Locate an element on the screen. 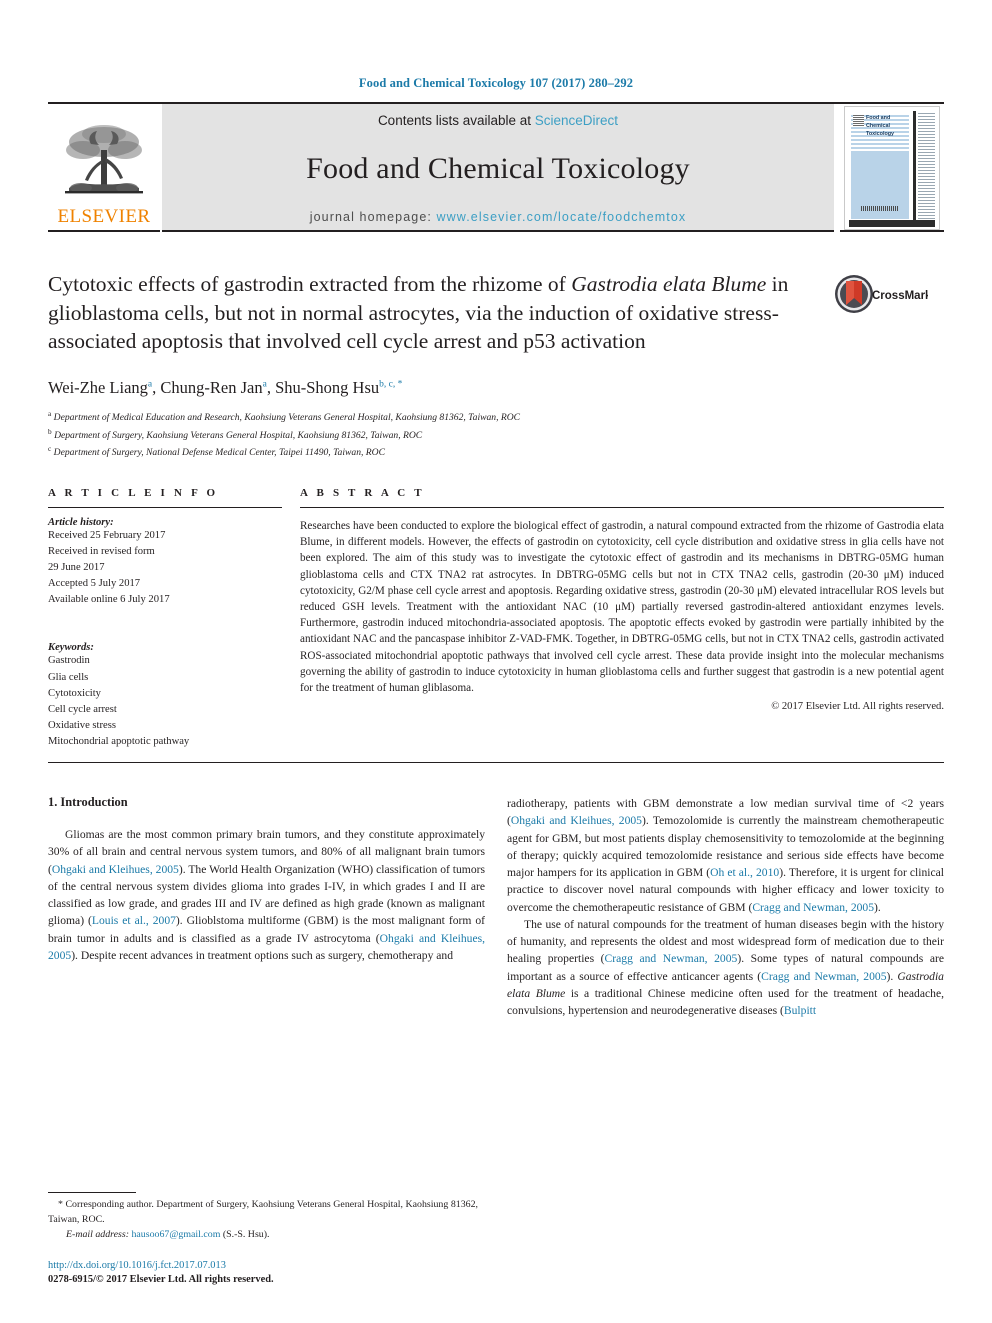  keyword-item: Gastrodin is located at coordinates (69, 661).